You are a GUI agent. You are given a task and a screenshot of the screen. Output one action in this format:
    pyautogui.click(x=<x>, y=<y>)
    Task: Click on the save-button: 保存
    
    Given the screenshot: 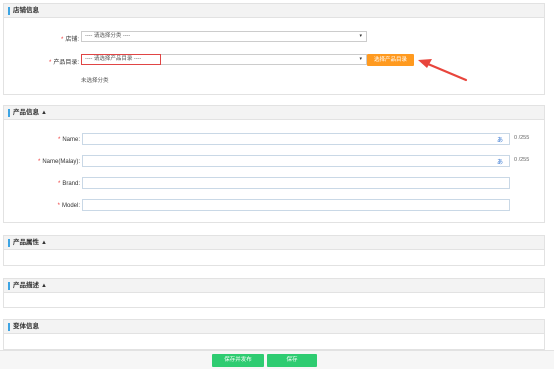 What is the action you would take?
    pyautogui.click(x=292, y=360)
    